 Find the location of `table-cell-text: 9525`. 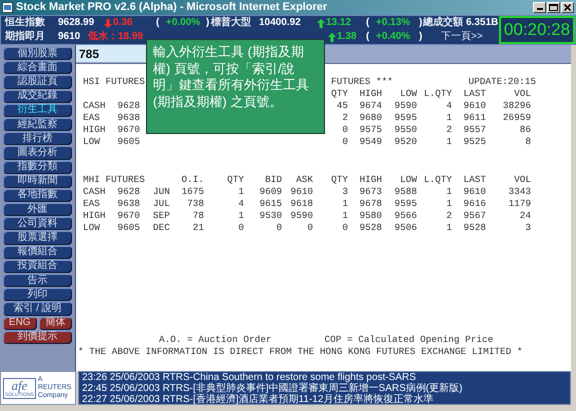

table-cell-text: 9525 is located at coordinates (474, 142).